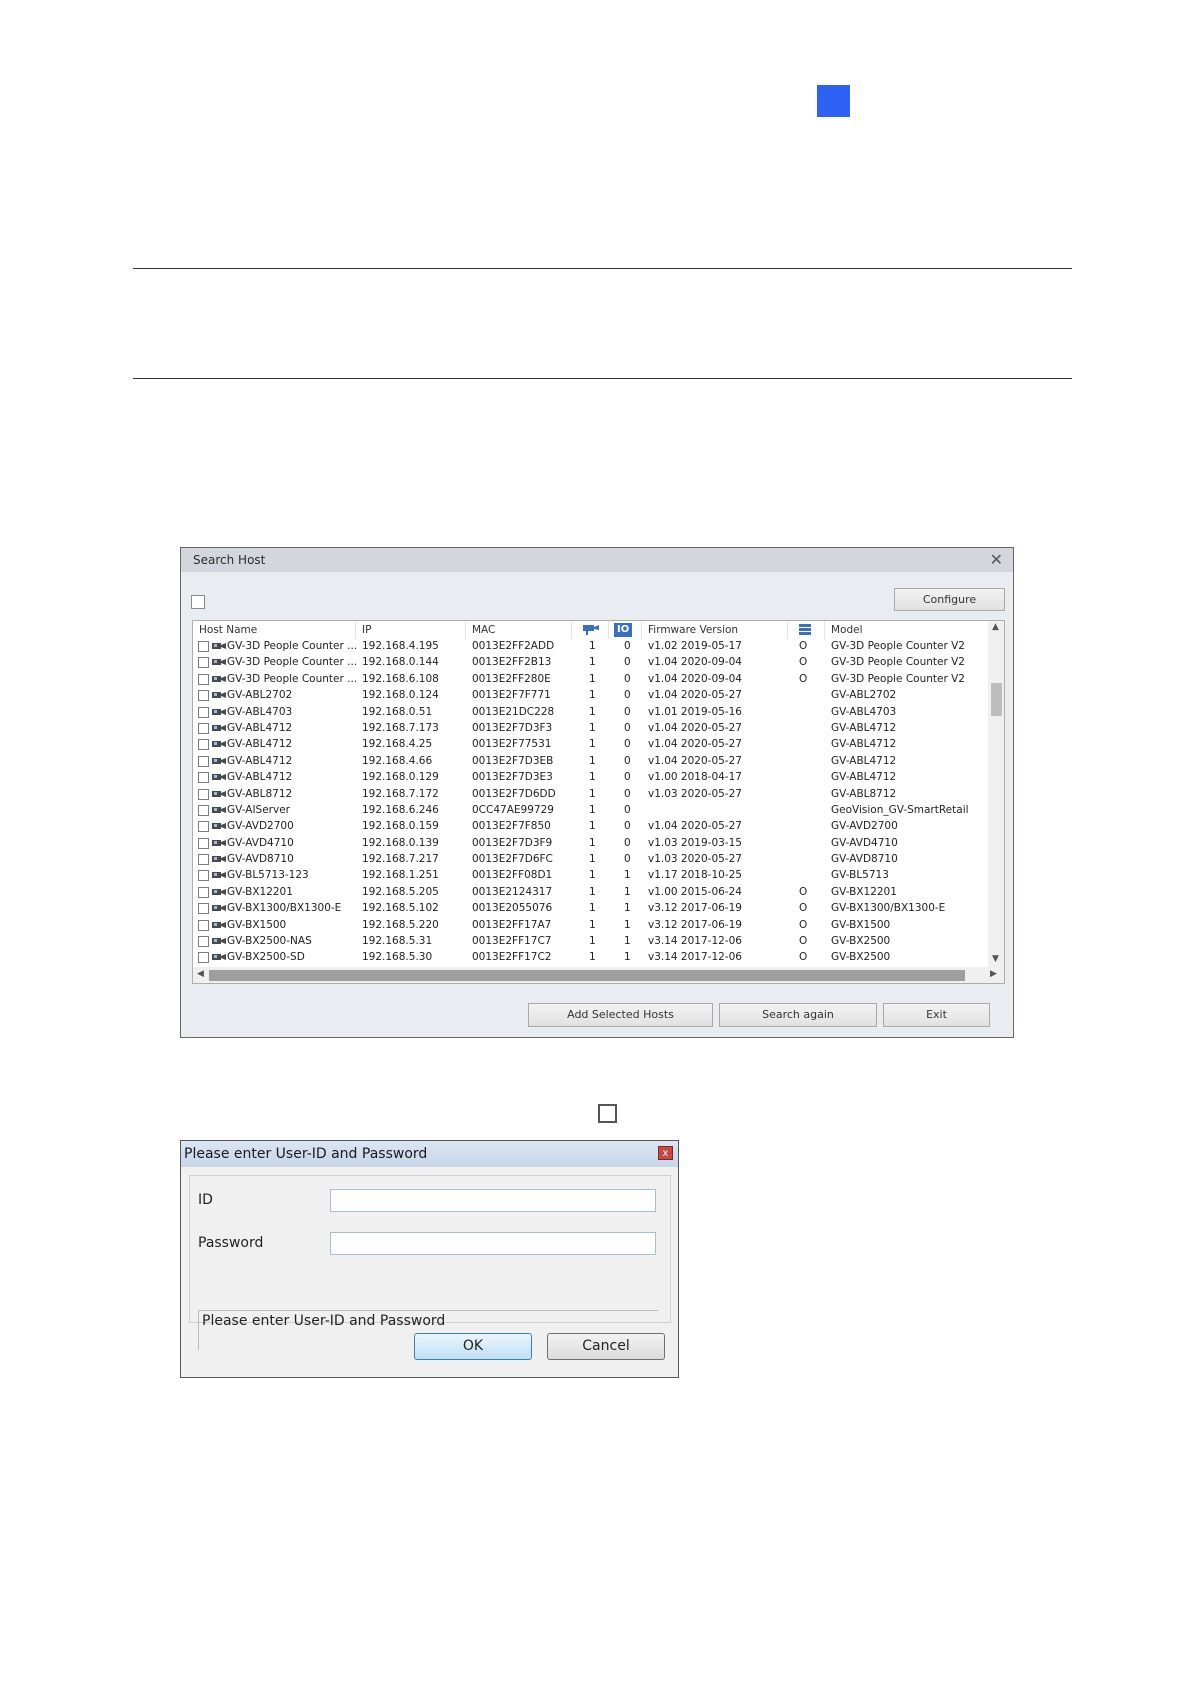 The image size is (1190, 1684). What do you see at coordinates (400, 826) in the screenshot?
I see `ip-cell: 192.168.0.159` at bounding box center [400, 826].